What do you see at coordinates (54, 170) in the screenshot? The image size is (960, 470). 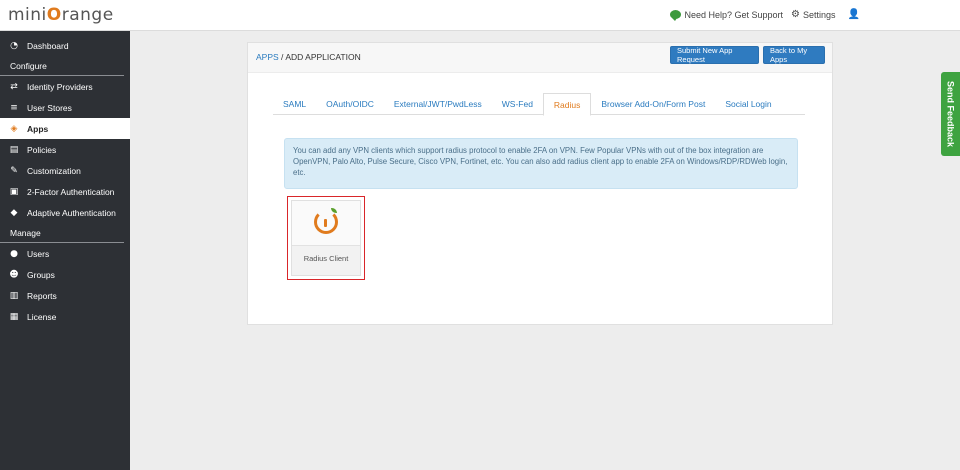 I see `sidebar-item-label: Customization` at bounding box center [54, 170].